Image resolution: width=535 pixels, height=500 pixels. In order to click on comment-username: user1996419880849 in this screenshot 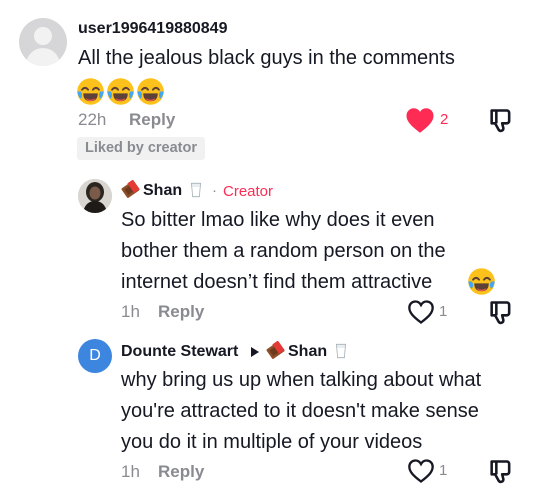, I will do `click(152, 29)`.